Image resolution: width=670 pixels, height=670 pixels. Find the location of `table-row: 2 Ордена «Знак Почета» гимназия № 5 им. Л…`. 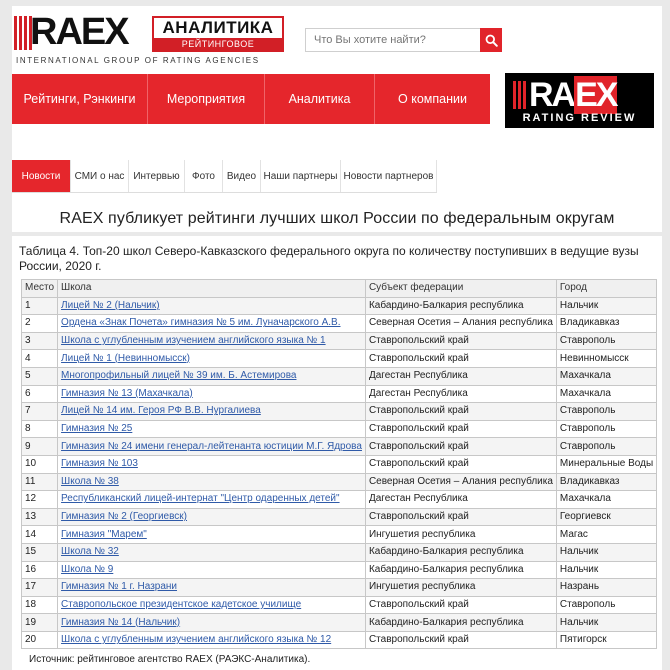

table-row: 2 Ордена «Знак Почета» гимназия № 5 им. Л… is located at coordinates (339, 323).